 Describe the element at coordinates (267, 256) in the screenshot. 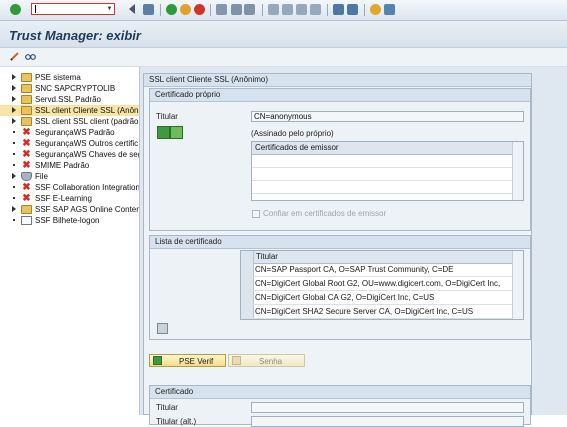

I see `owner-column-label: Titular` at that location.